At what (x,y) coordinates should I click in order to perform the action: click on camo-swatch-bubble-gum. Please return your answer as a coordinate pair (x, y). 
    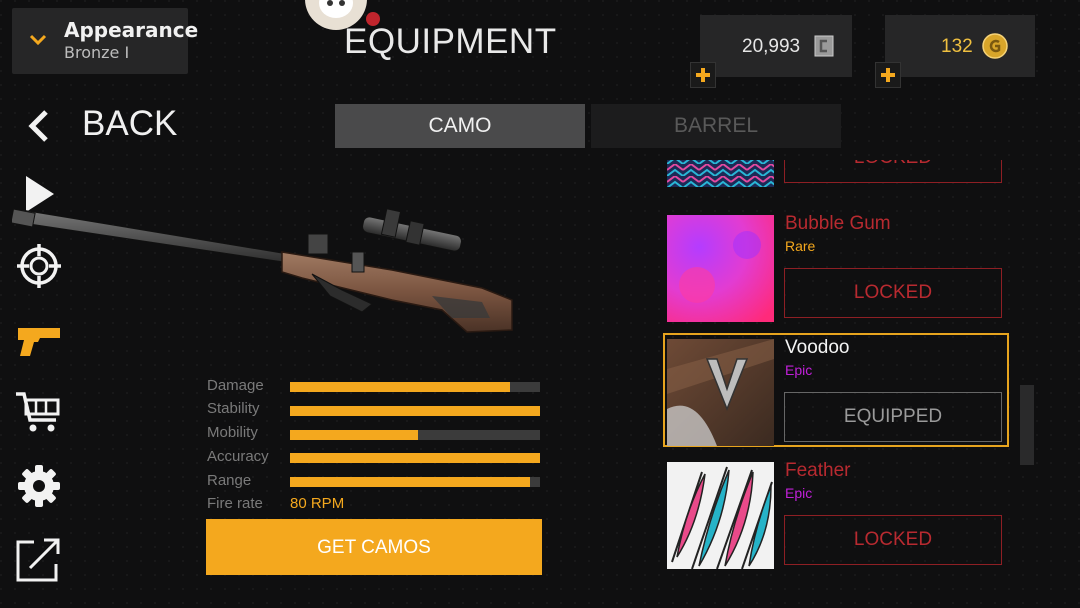
    Looking at the image, I should click on (720, 268).